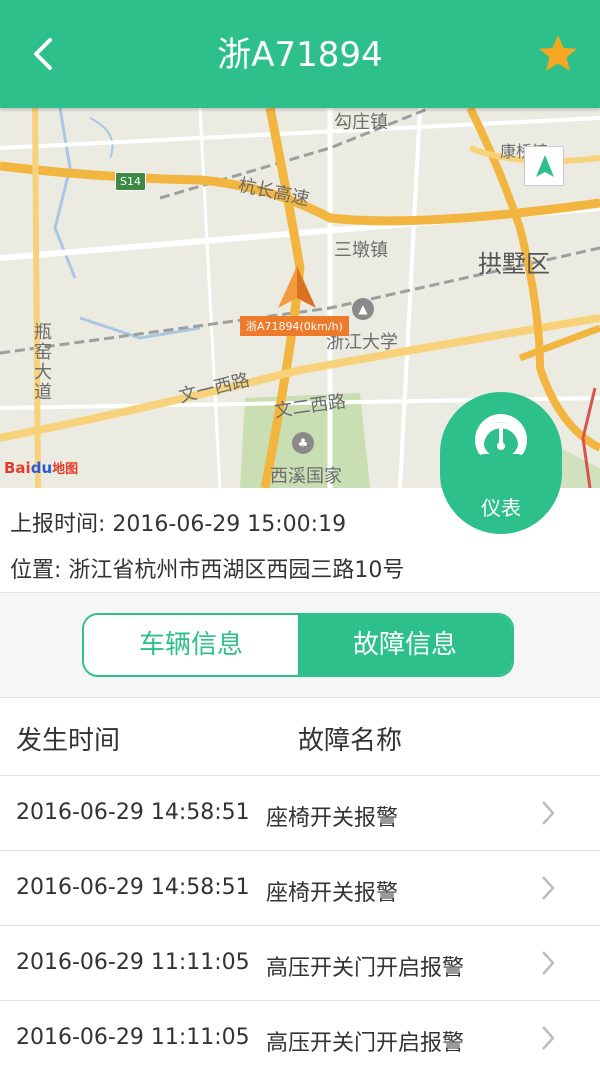  Describe the element at coordinates (65, 469) in the screenshot. I see `logo-ditu: 地图` at that location.